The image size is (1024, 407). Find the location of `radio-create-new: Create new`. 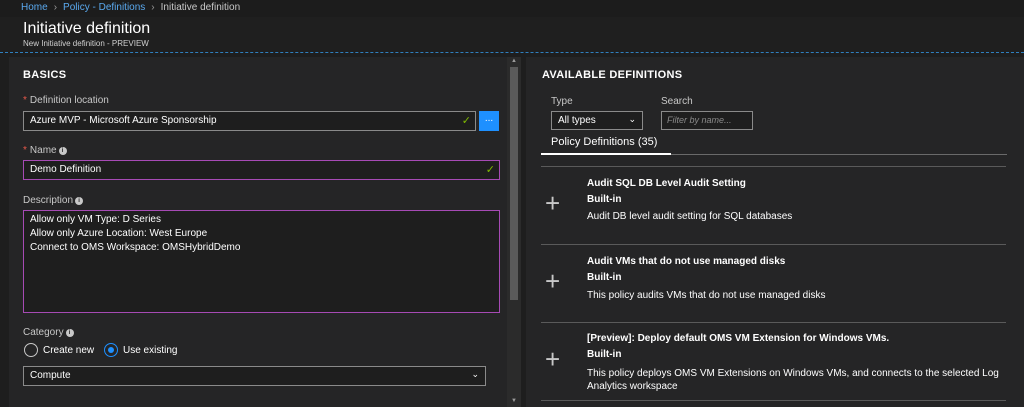

radio-create-new: Create new is located at coordinates (59, 350).